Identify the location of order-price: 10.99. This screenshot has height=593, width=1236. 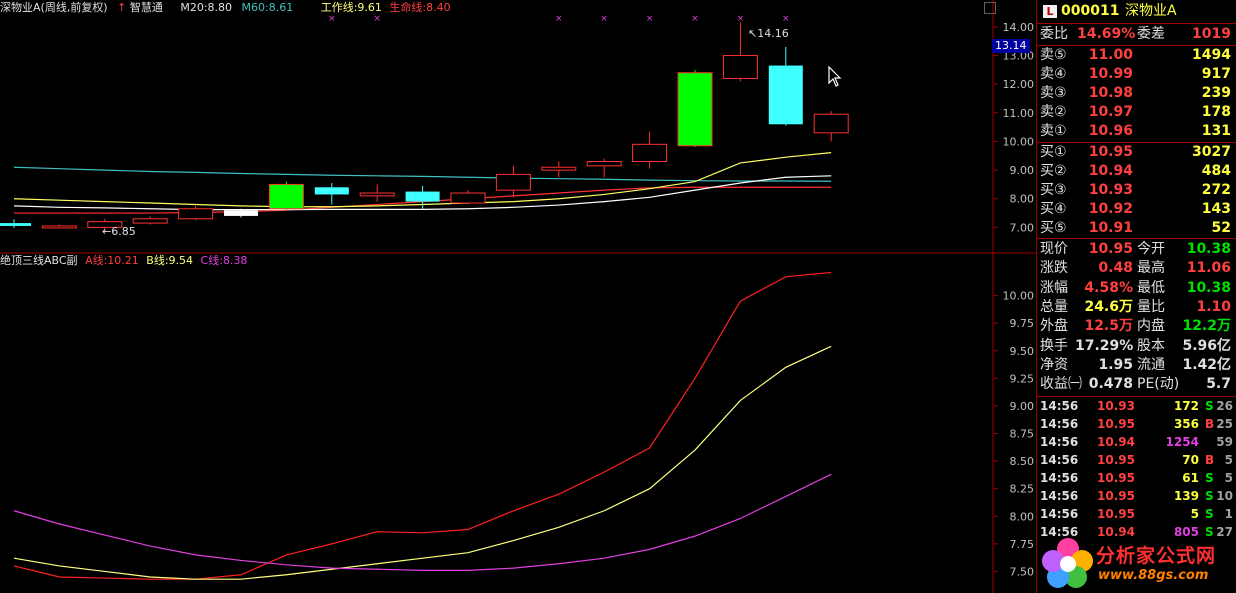
(1110, 74).